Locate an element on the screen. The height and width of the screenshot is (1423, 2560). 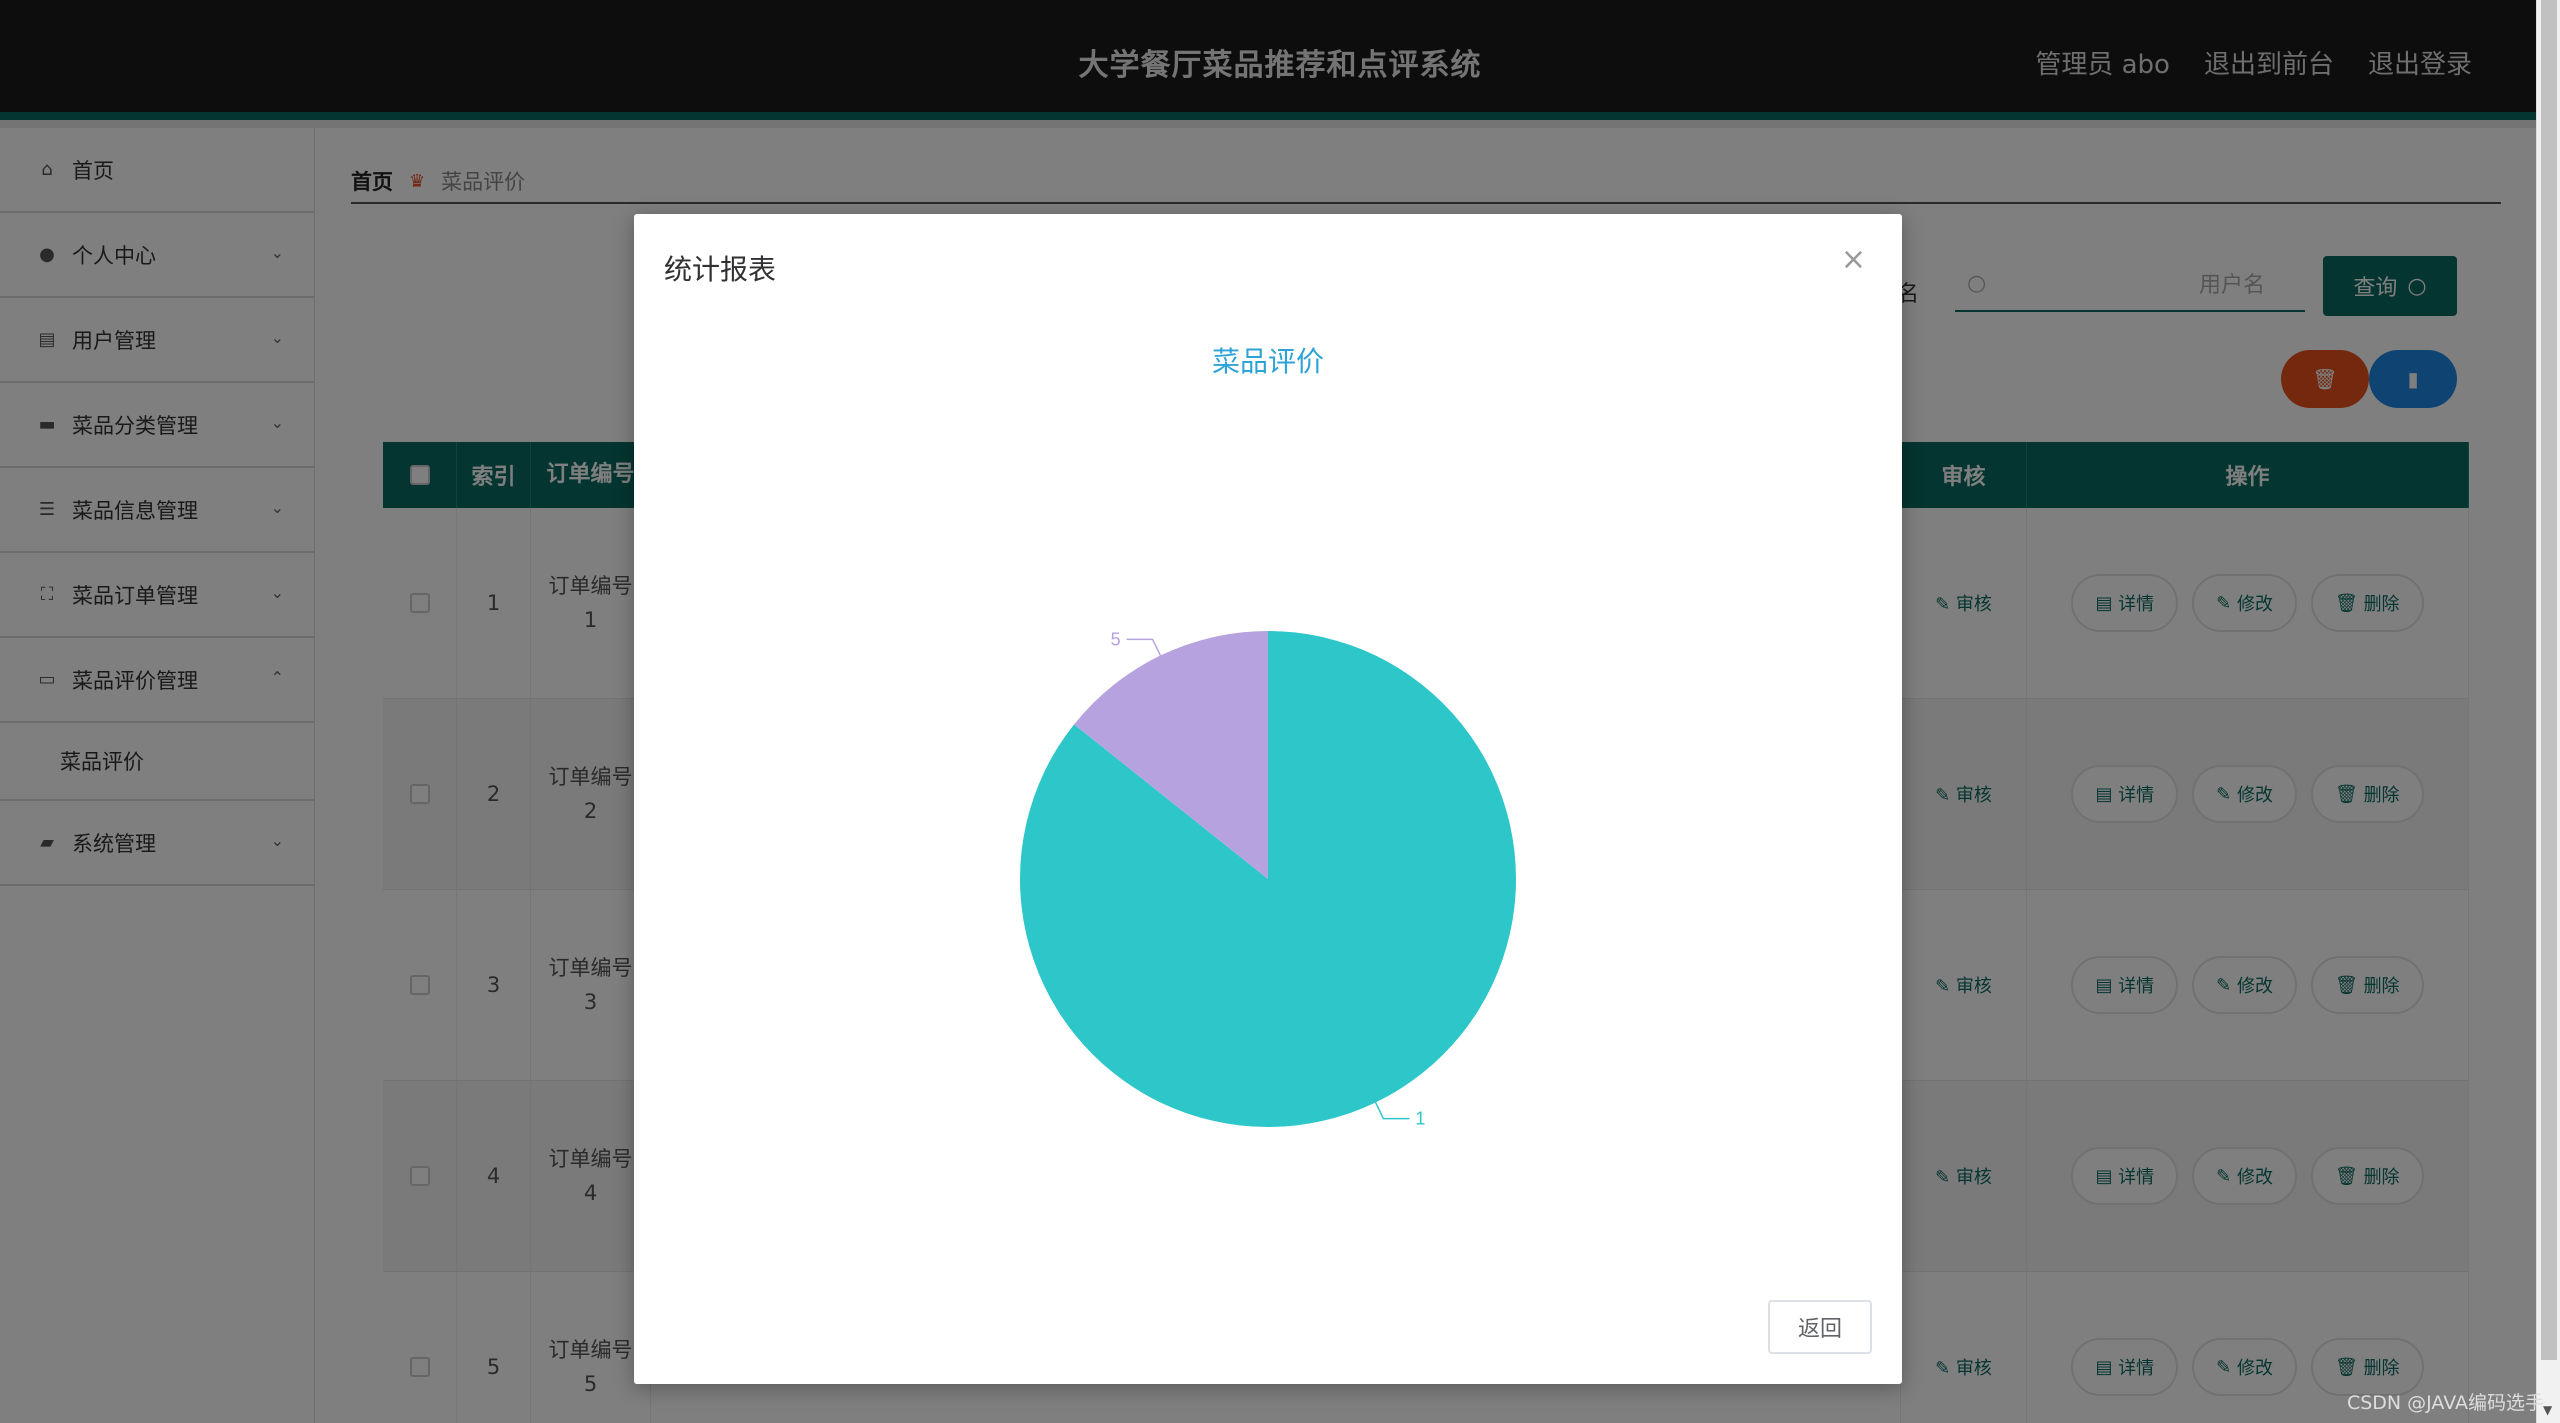
page-scrollbar: ▼ is located at coordinates (2548, 711).